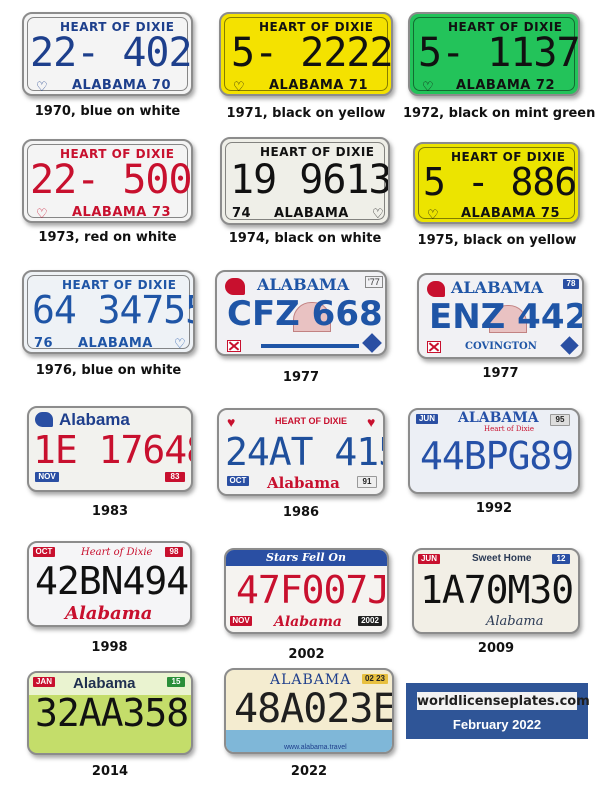  What do you see at coordinates (561, 559) in the screenshot?
I see `year-sticker: 12` at bounding box center [561, 559].